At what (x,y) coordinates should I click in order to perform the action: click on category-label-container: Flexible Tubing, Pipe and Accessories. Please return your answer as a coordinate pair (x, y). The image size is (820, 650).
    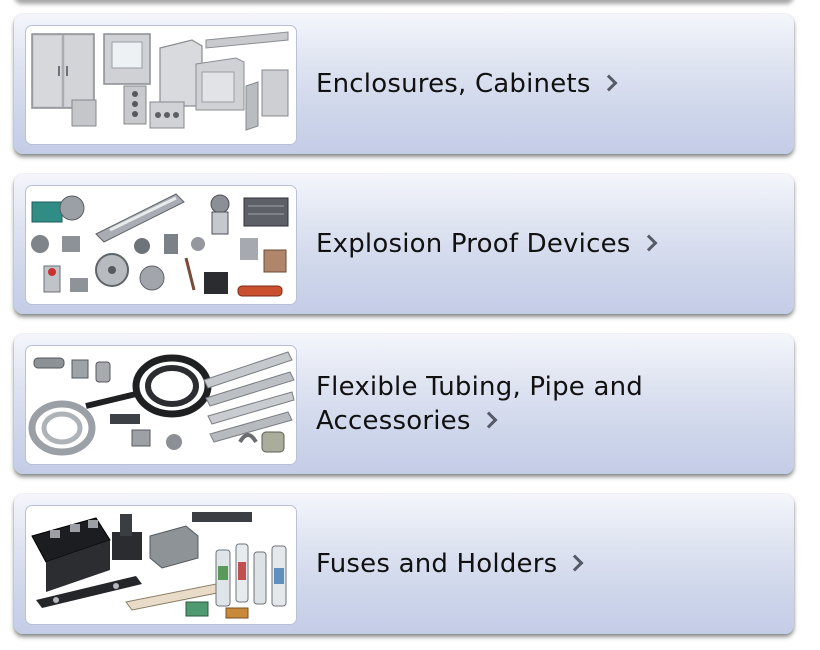
    Looking at the image, I should click on (535, 404).